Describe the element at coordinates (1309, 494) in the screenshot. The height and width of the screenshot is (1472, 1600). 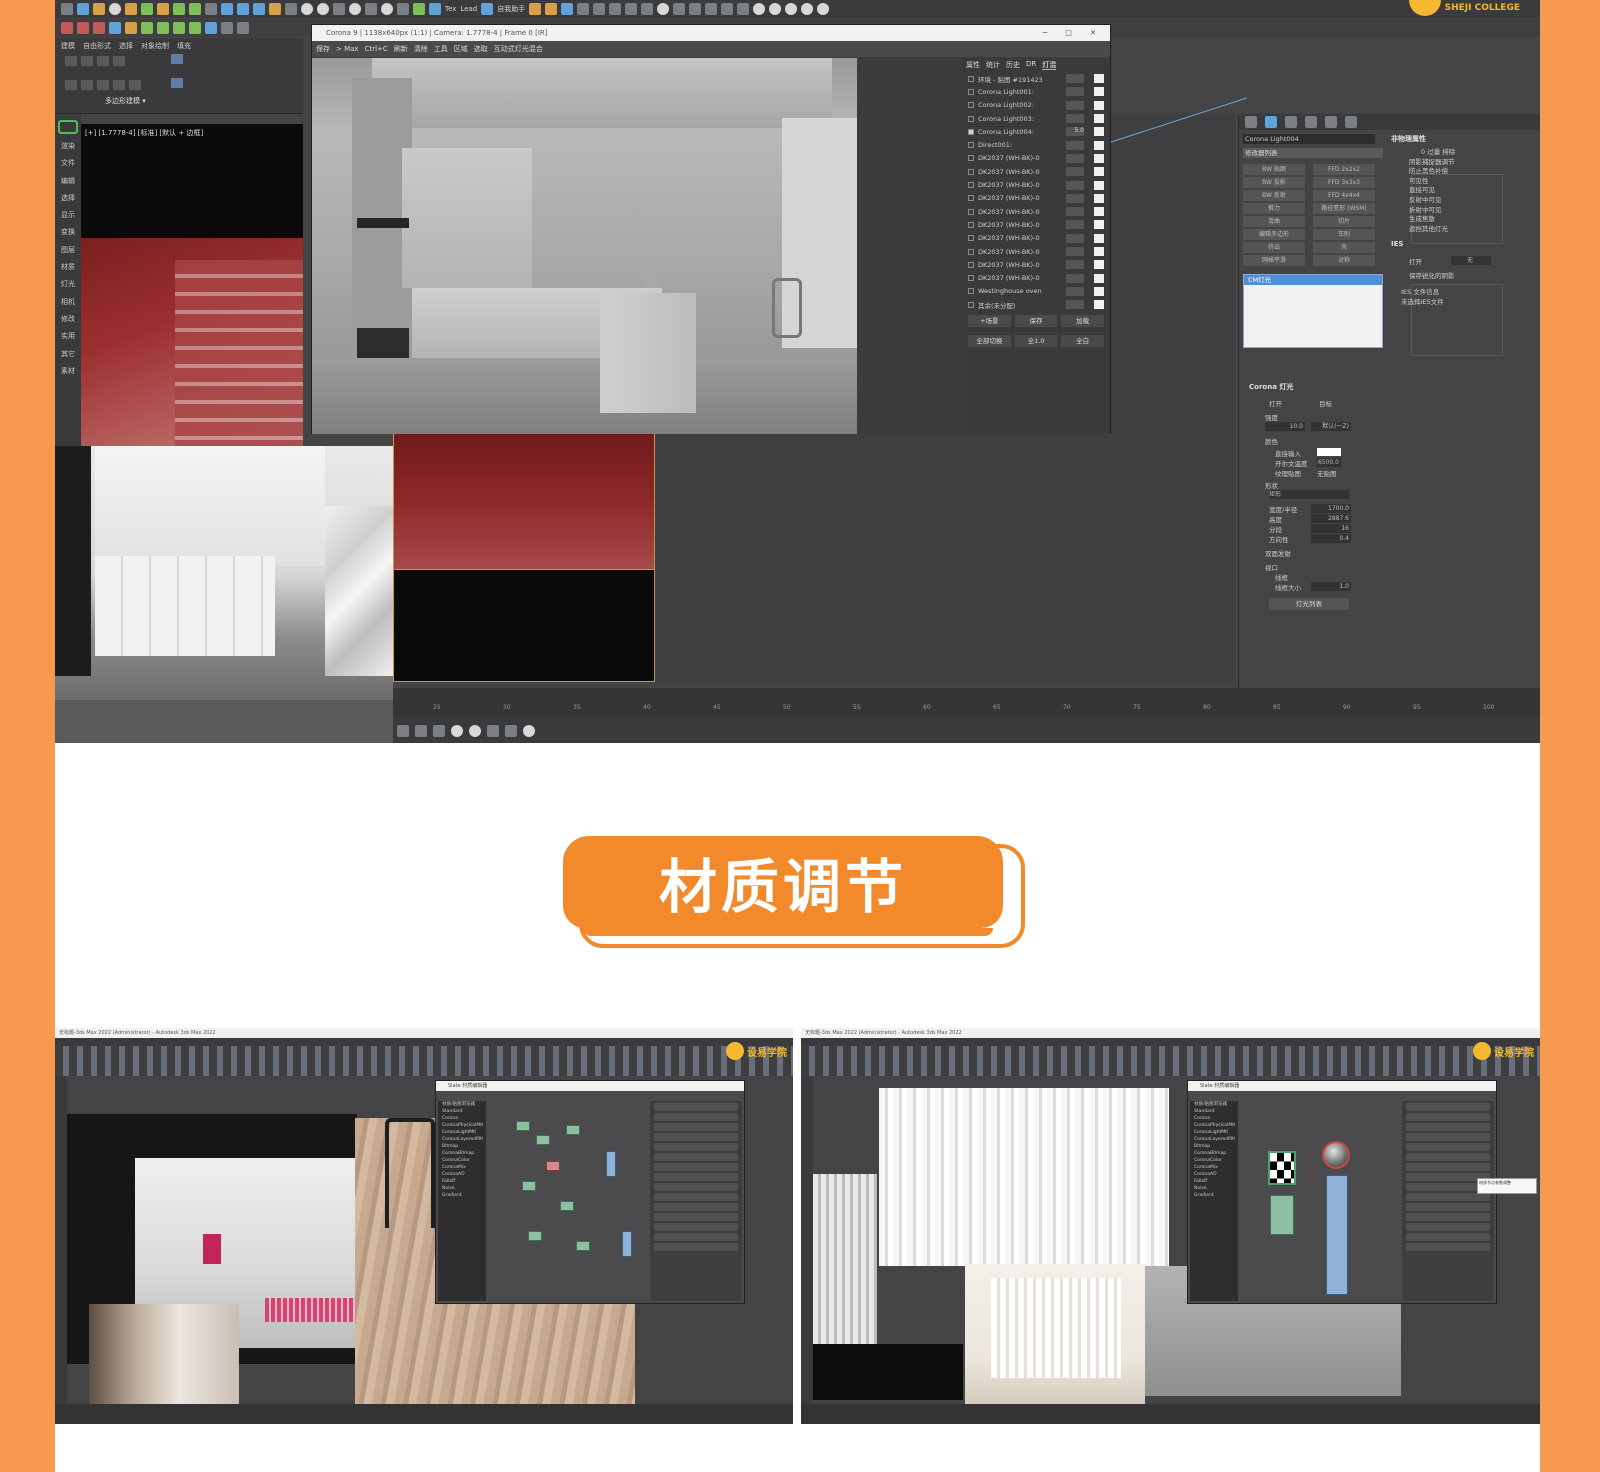
I see `shape-dropdown: 矩形` at that location.